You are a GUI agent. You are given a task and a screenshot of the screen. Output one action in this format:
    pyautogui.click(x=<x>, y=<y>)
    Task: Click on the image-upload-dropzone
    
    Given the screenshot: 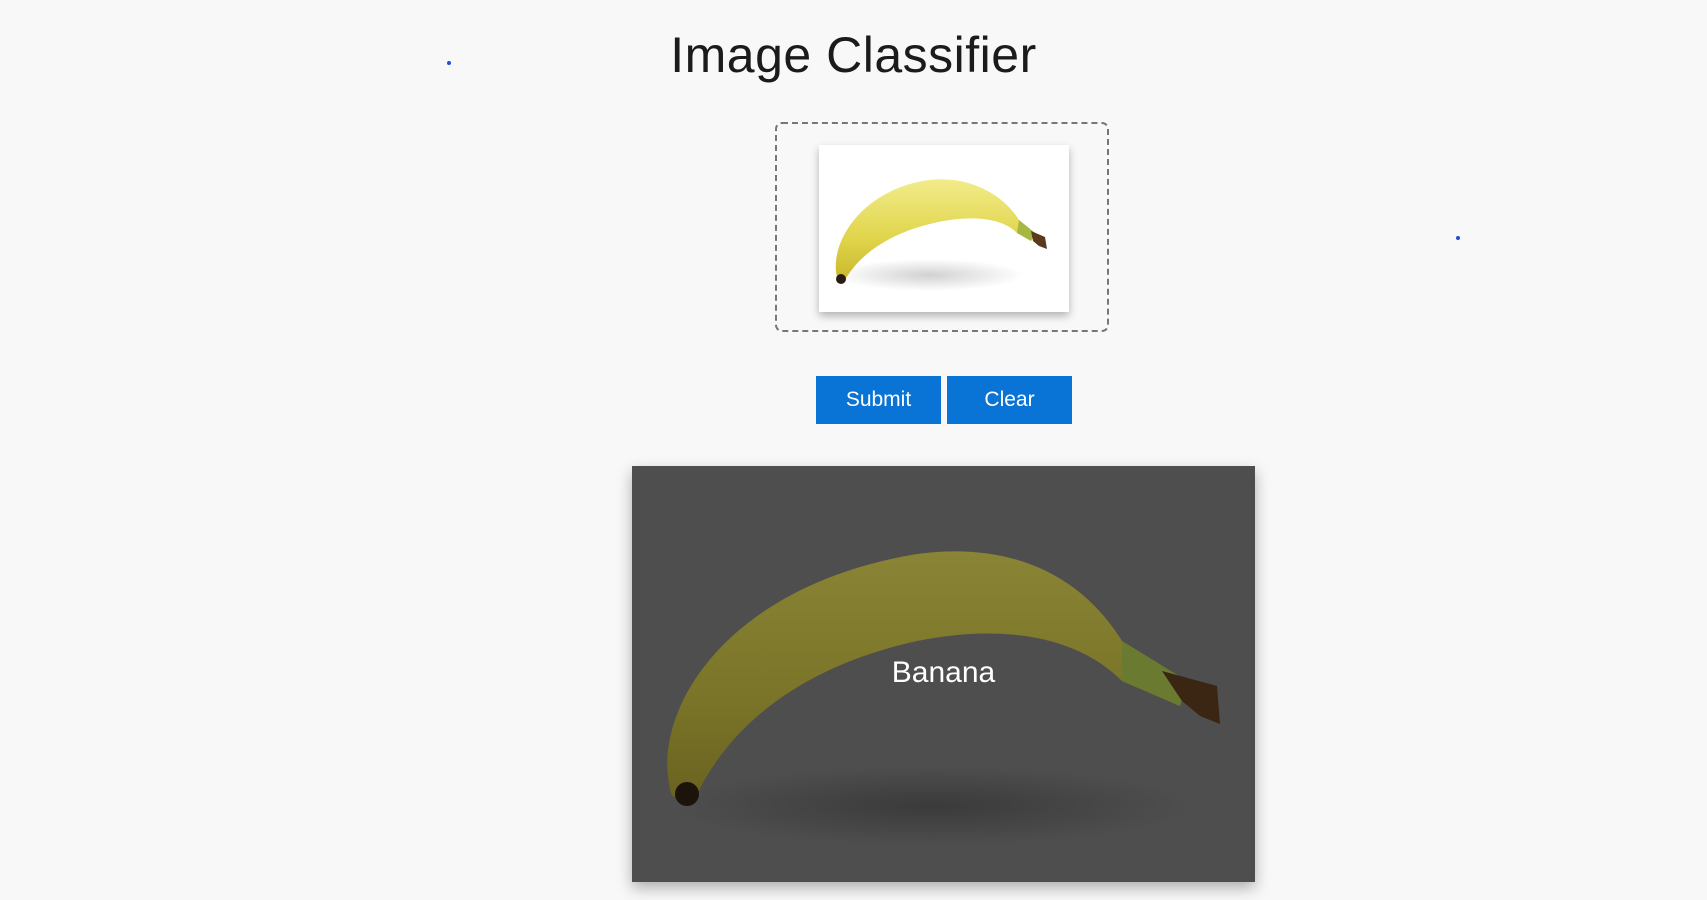 What is the action you would take?
    pyautogui.click(x=942, y=227)
    